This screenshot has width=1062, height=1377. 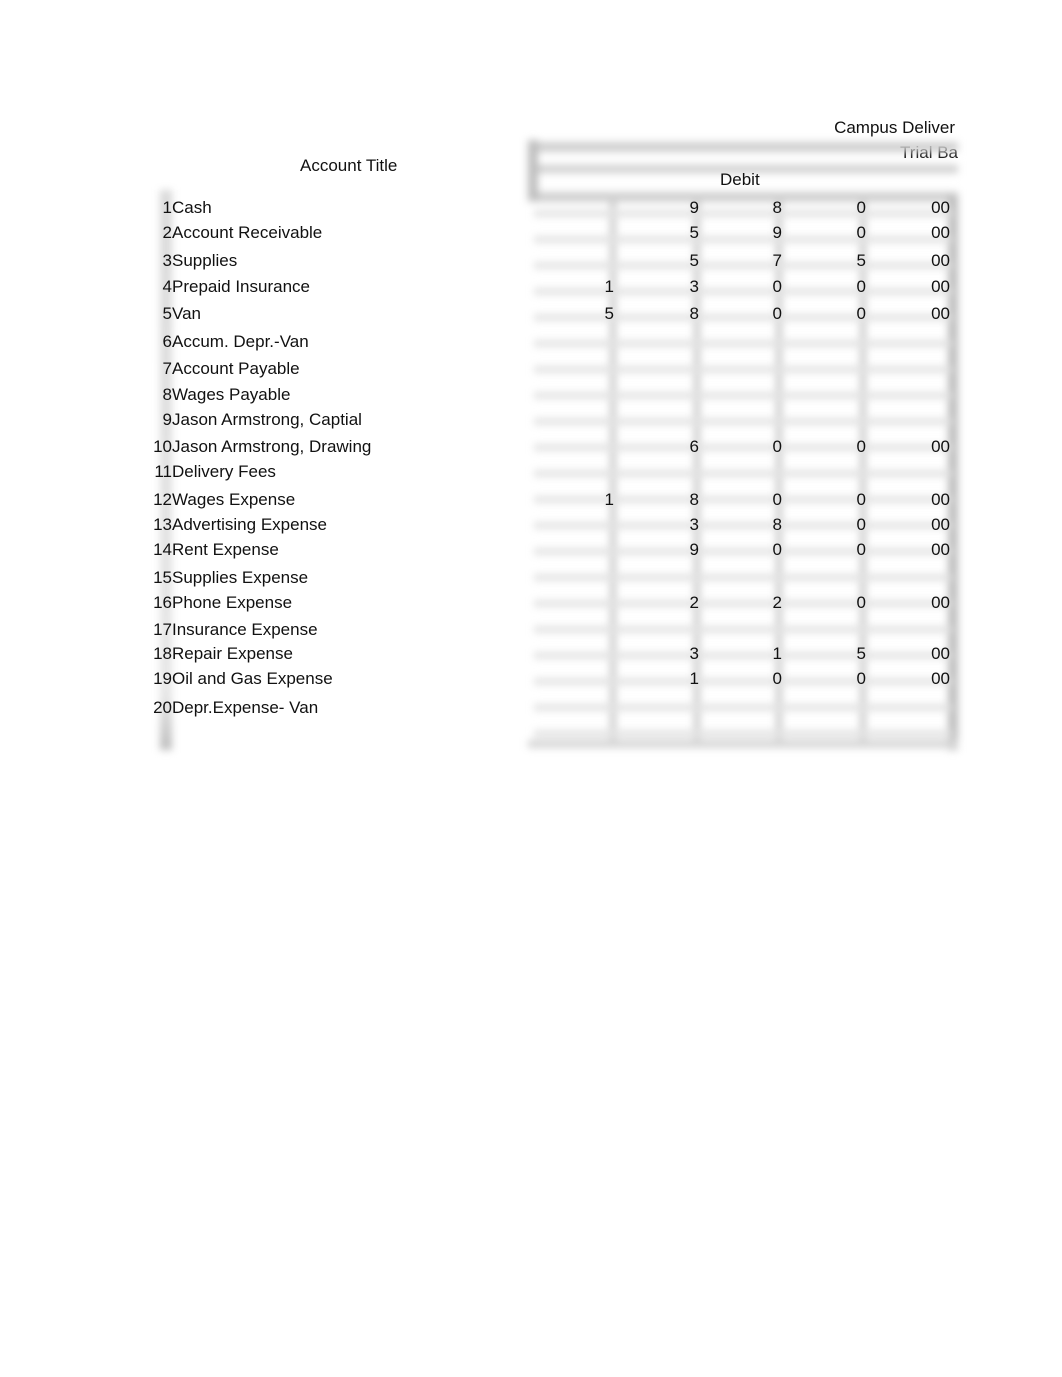 I want to click on account-row: 17Insurance Expense, so click(x=233, y=630).